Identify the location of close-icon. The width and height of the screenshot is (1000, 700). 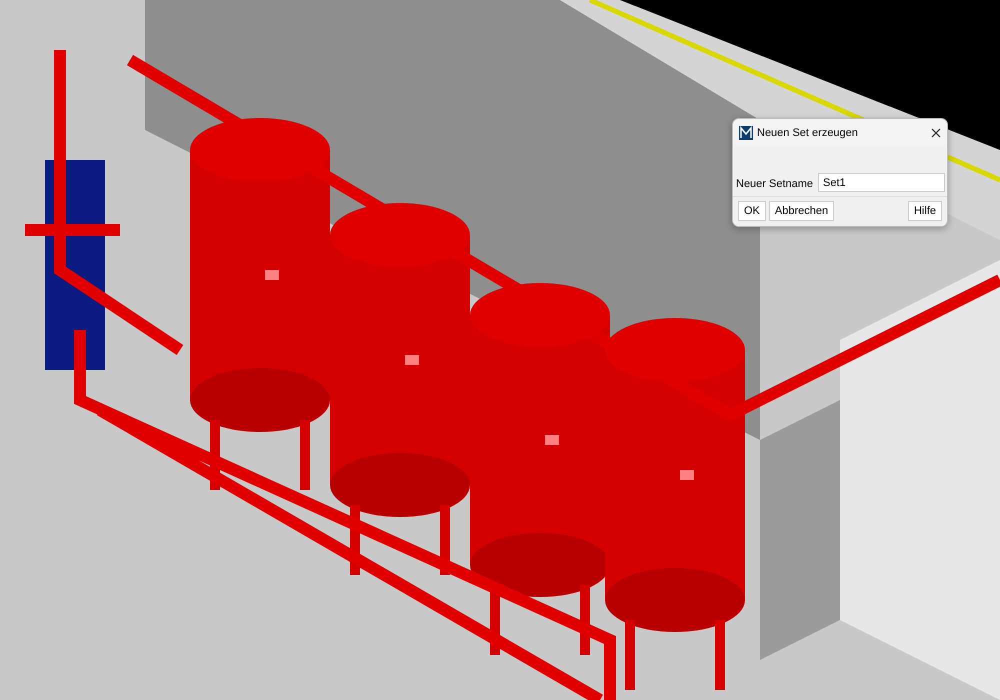
(936, 133).